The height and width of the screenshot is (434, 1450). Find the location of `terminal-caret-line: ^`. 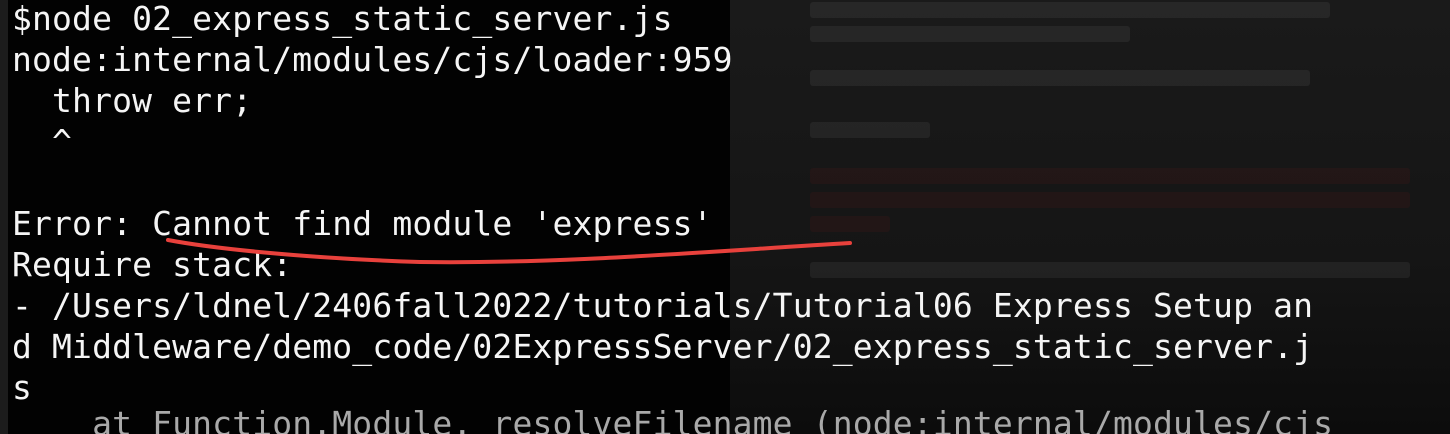

terminal-caret-line: ^ is located at coordinates (42, 141).